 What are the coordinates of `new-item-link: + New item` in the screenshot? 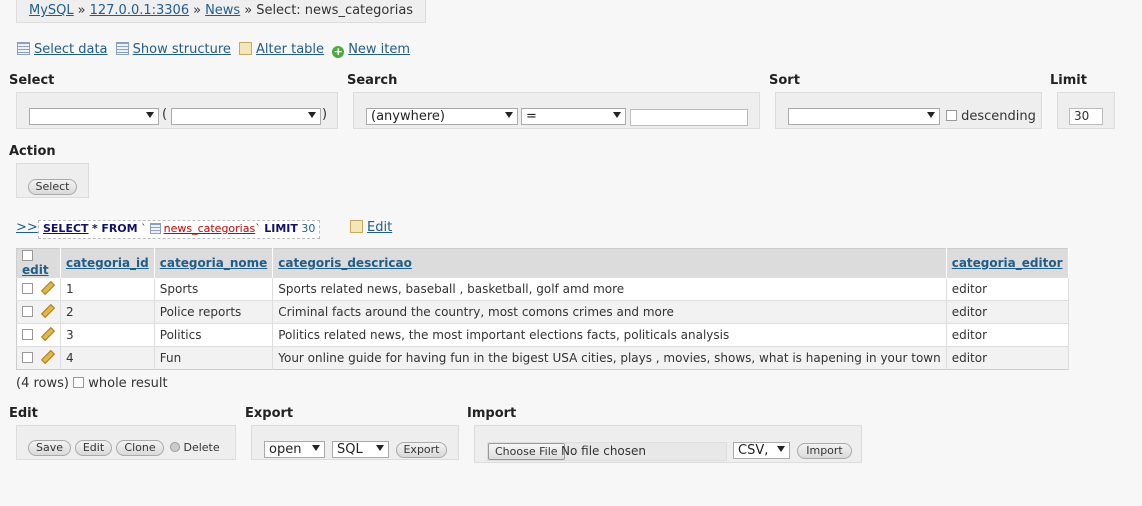 It's located at (371, 50).